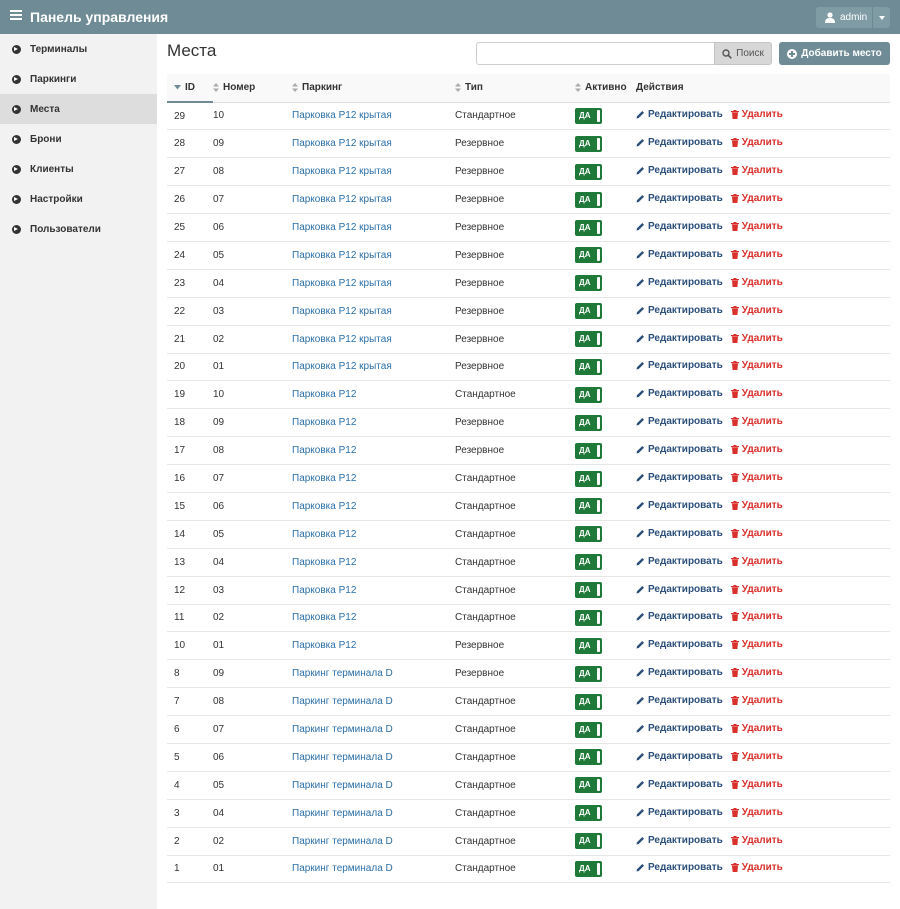 The image size is (900, 909). What do you see at coordinates (881, 17) in the screenshot?
I see `chevron-down-icon` at bounding box center [881, 17].